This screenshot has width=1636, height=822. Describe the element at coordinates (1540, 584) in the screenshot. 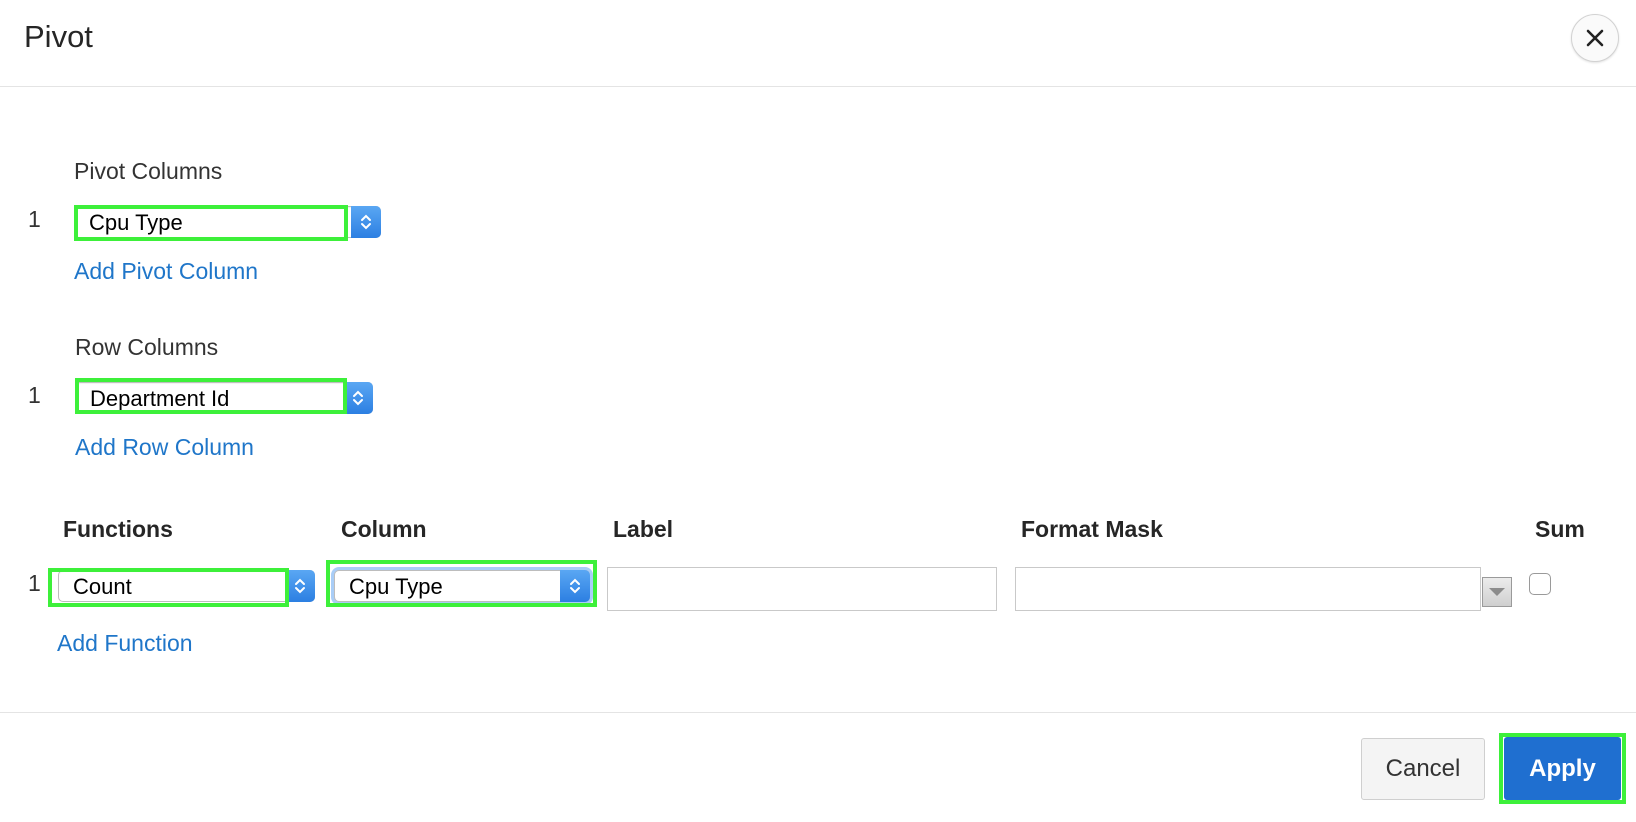

I see `sum-checkbox` at that location.